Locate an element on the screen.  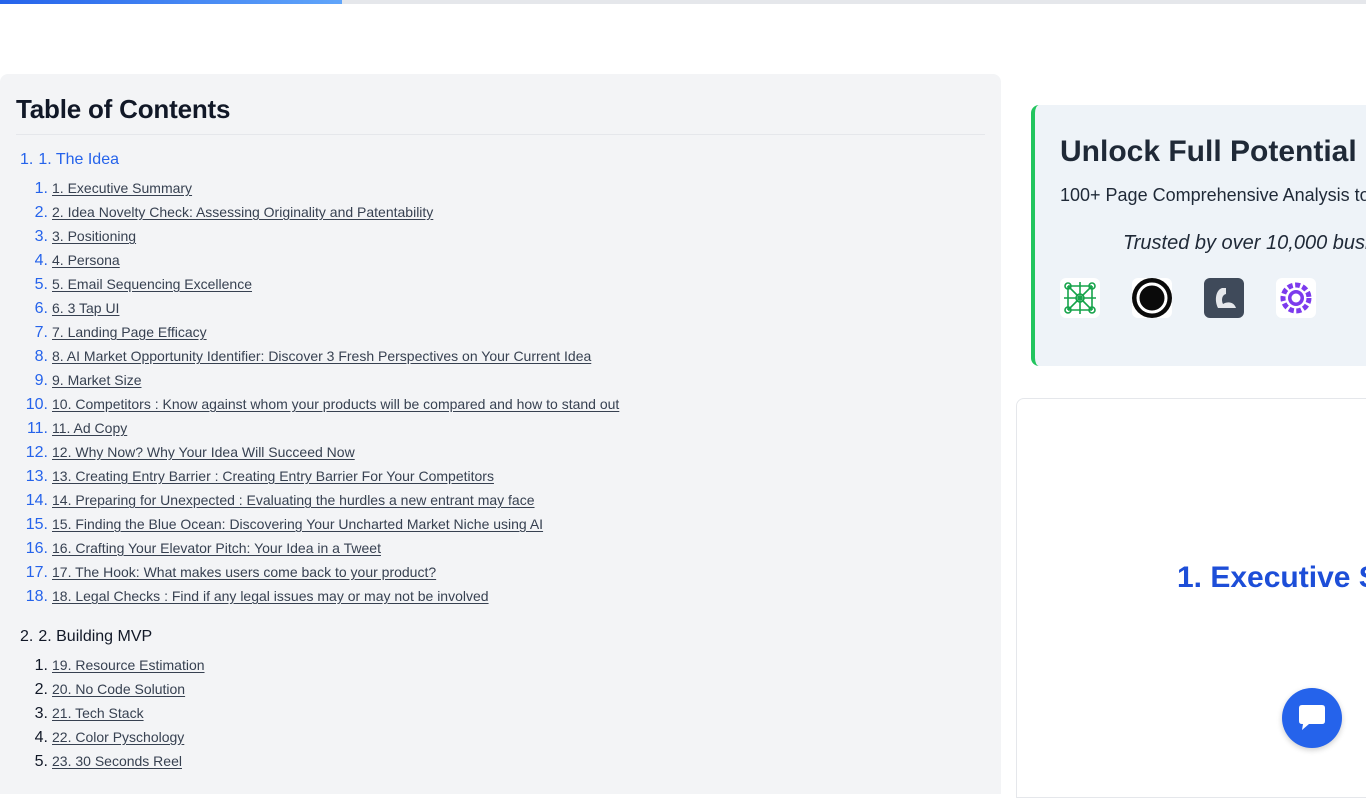
toc-item-number: 16. is located at coordinates (36, 548).